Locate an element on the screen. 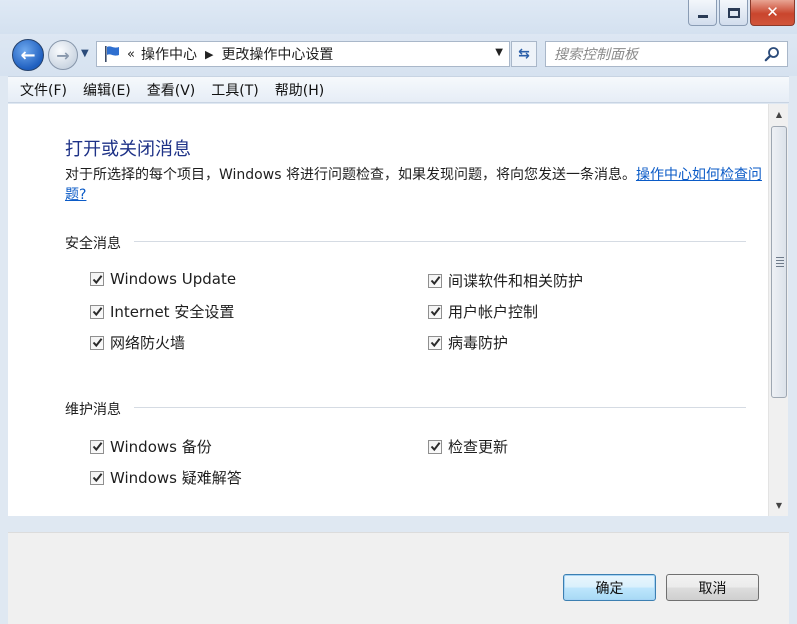 This screenshot has width=797, height=624. checkbox-virus-protection: 病毒防护 is located at coordinates (468, 342).